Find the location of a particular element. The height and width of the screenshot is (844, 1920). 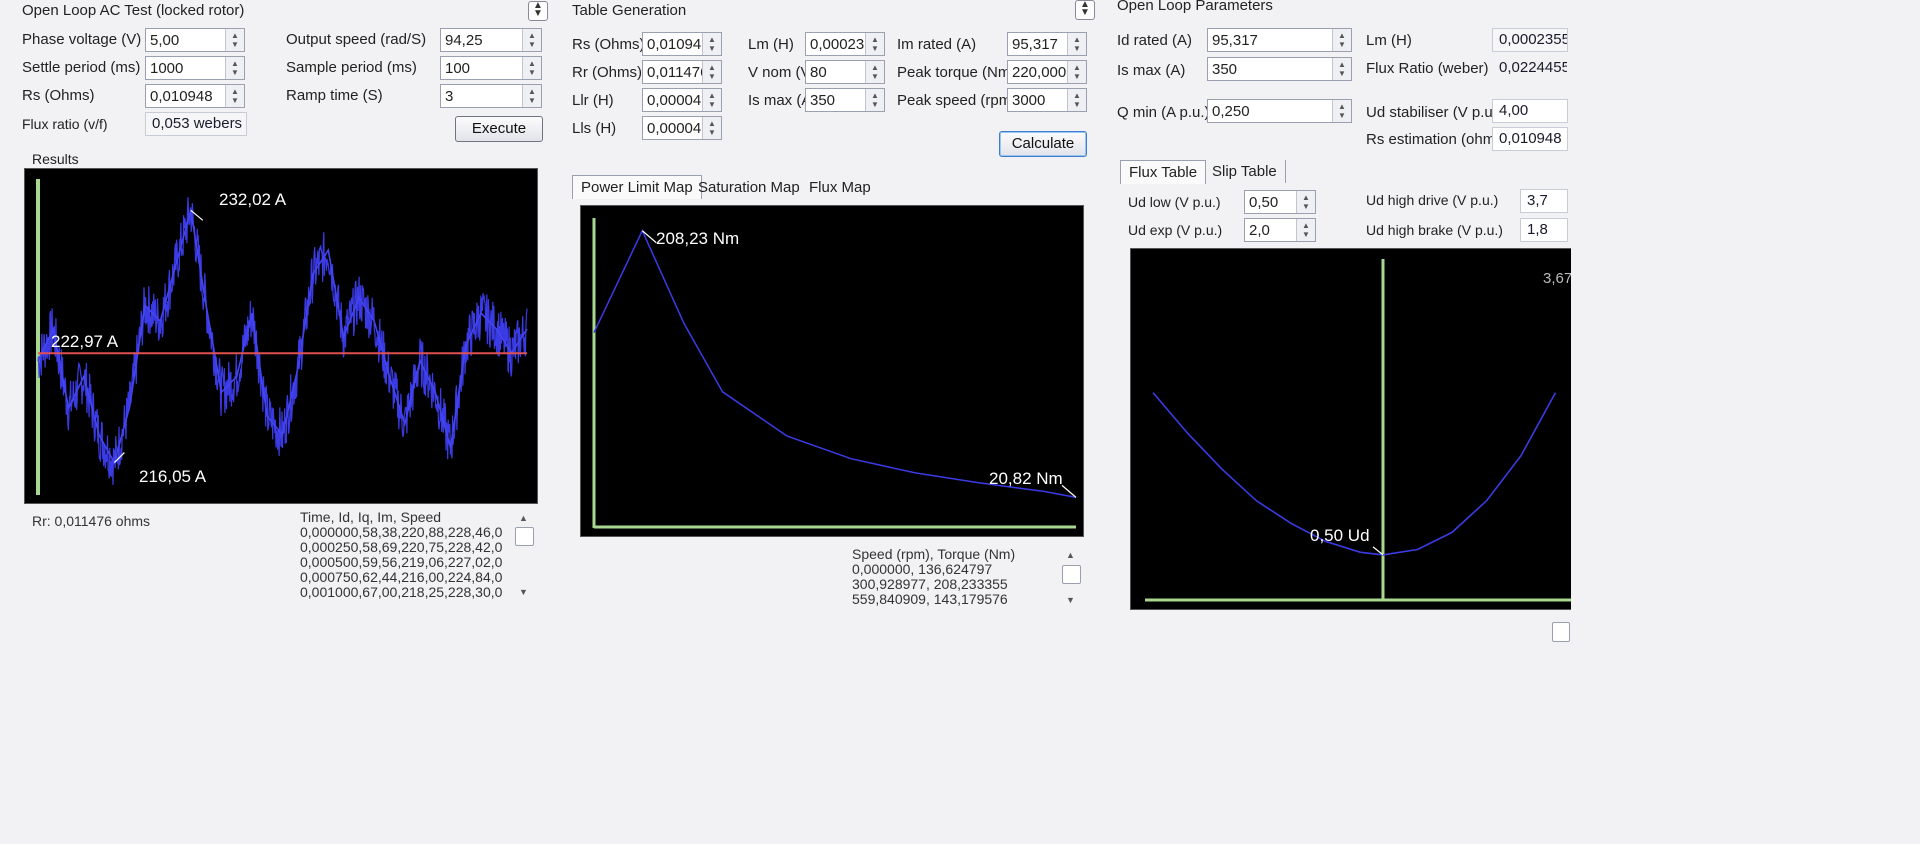

llr-label: Llr (H) is located at coordinates (593, 100).